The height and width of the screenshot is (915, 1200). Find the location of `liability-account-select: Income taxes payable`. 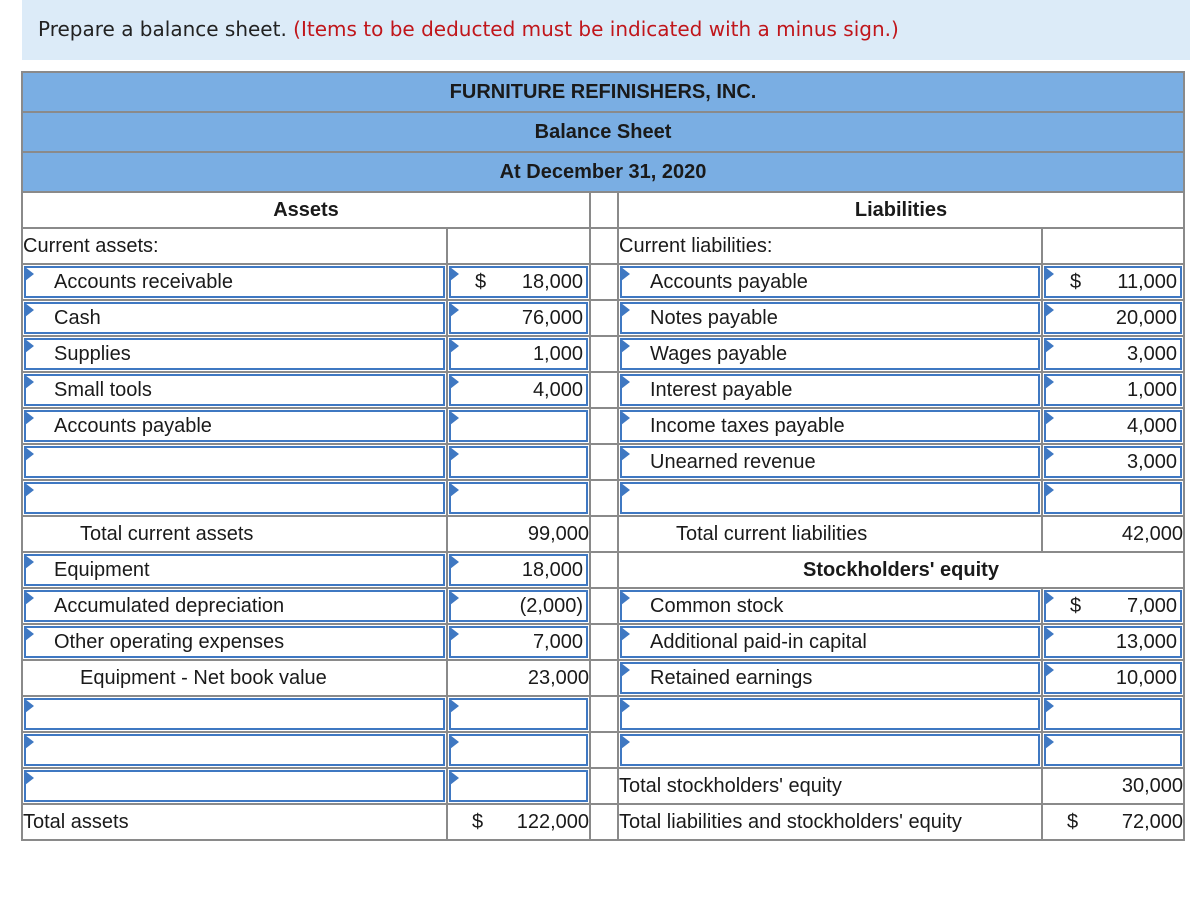

liability-account-select: Income taxes payable is located at coordinates (830, 426).